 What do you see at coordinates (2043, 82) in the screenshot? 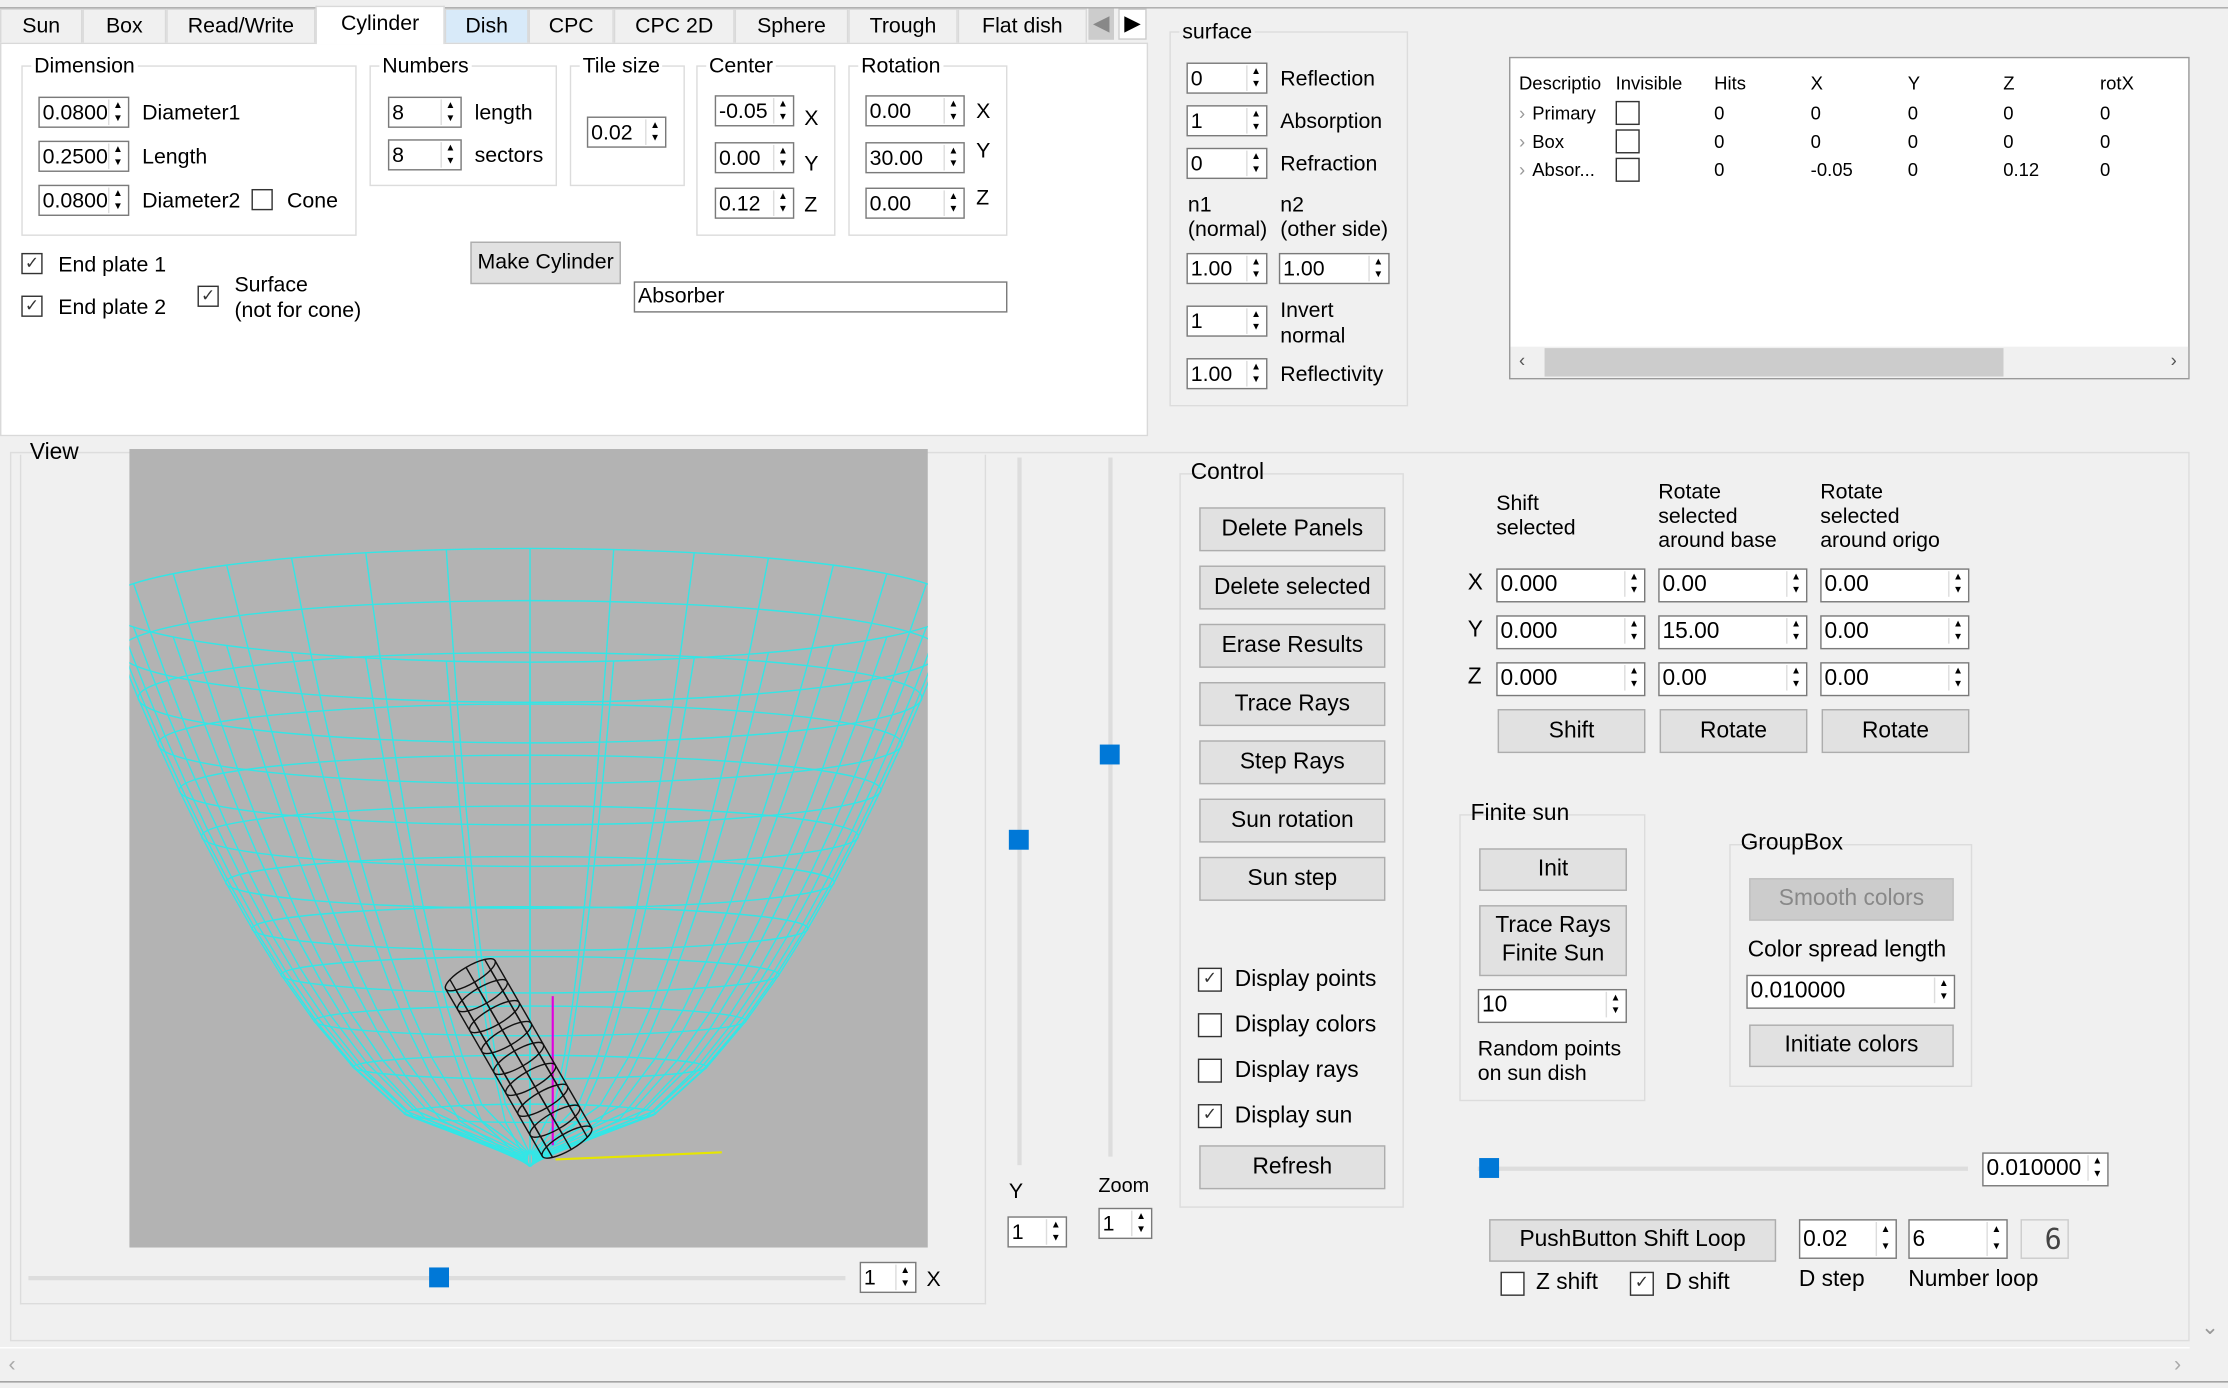
I see `column-header: Z` at bounding box center [2043, 82].